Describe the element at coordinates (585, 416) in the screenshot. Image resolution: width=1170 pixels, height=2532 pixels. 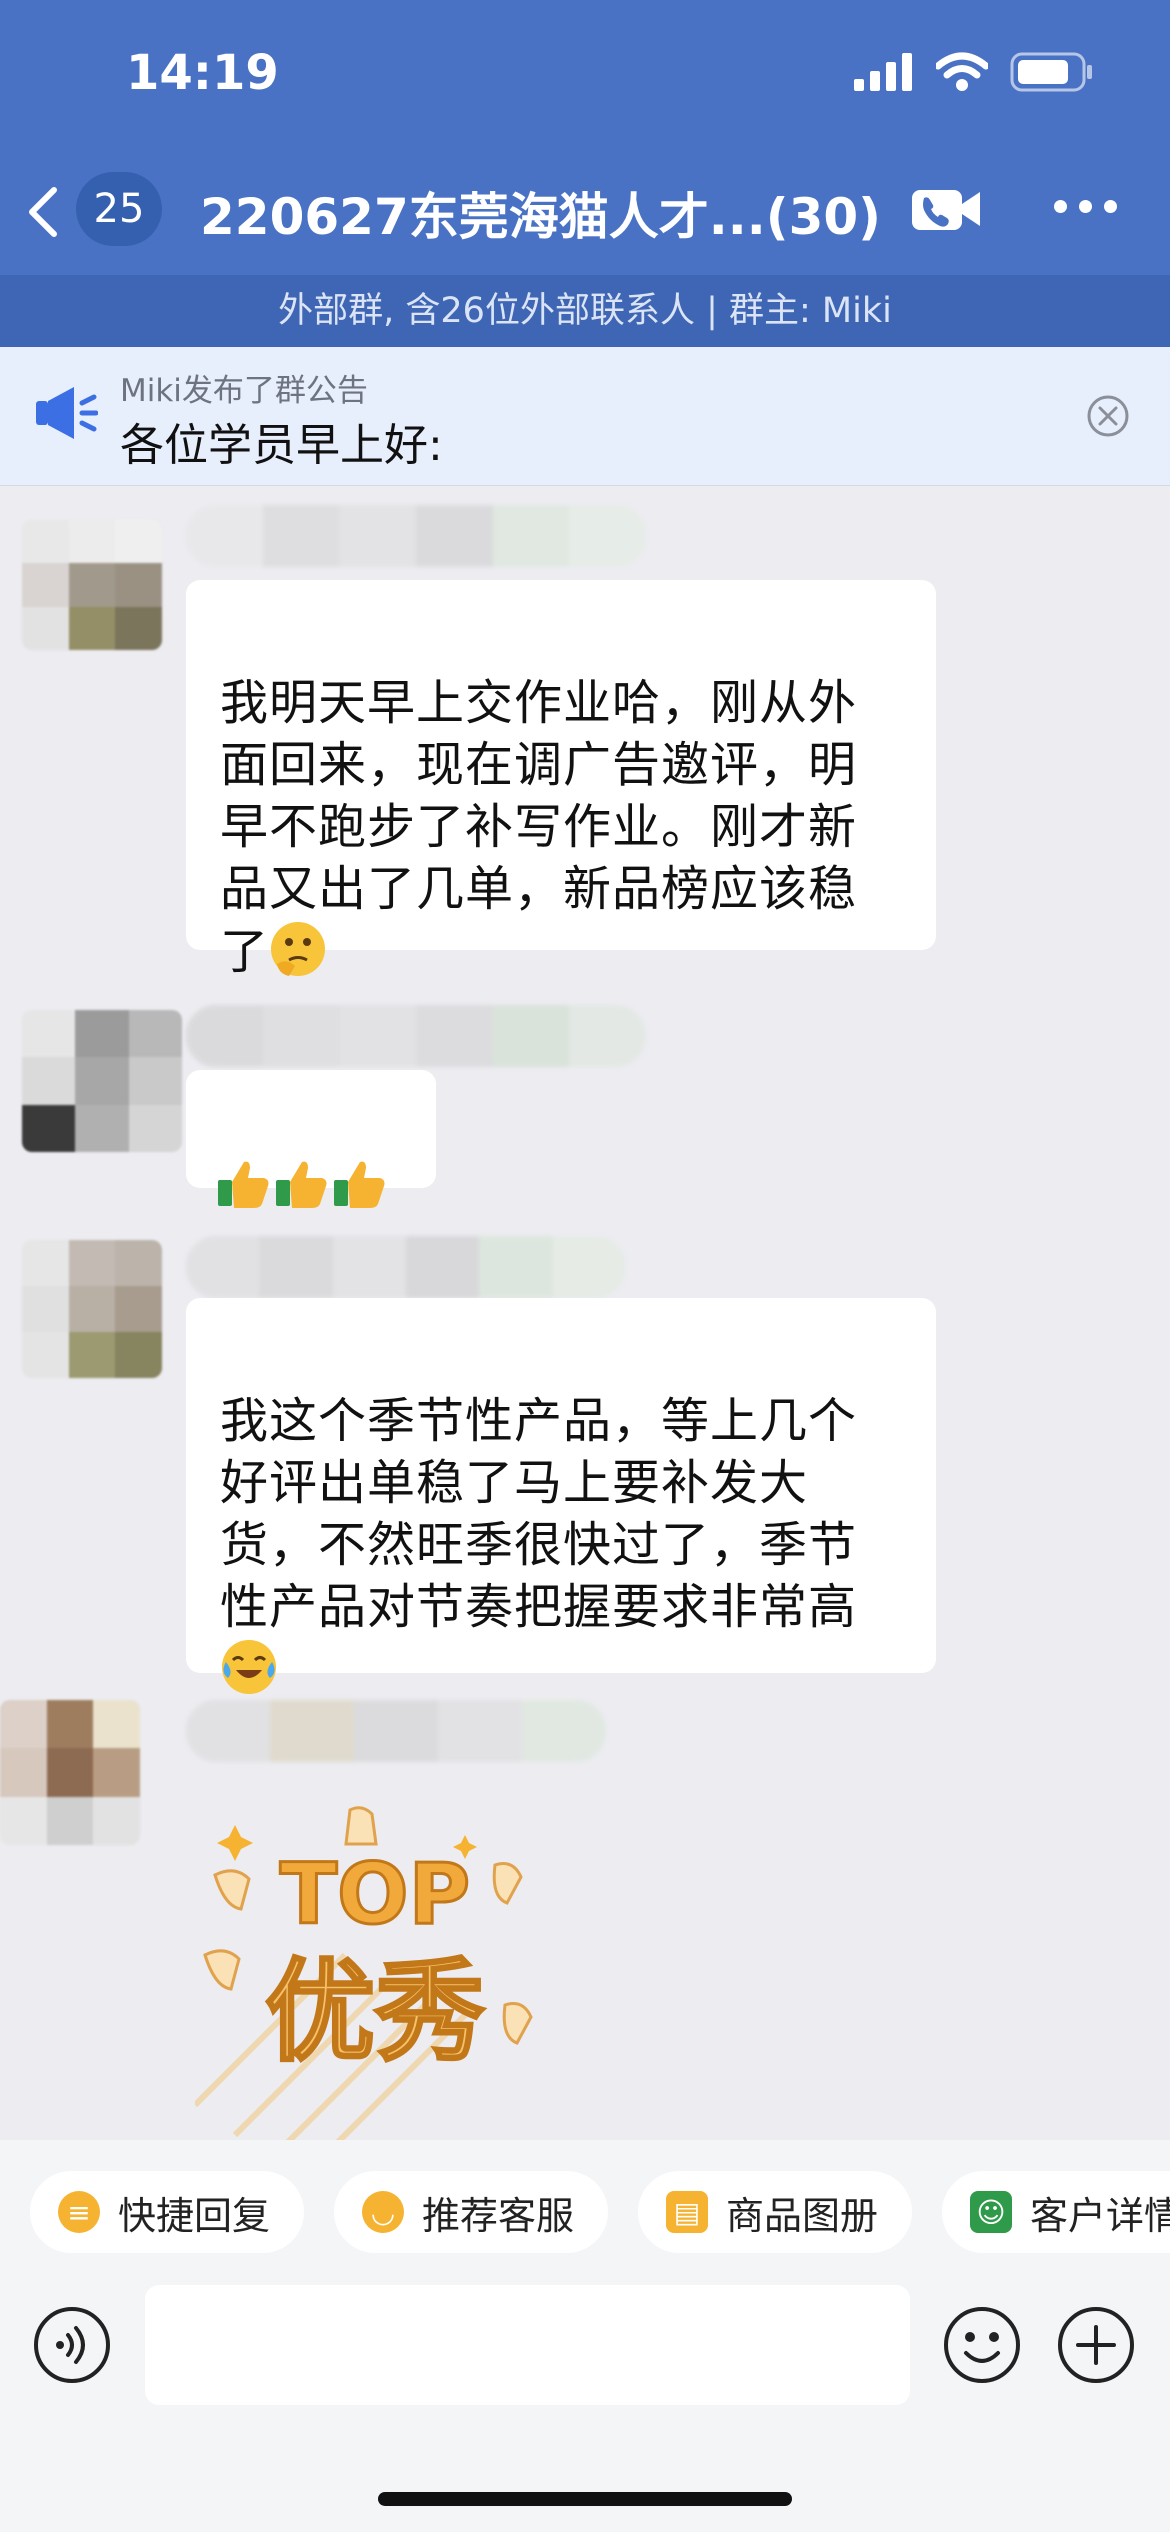
I see `group-announcement: Miki发布了群公告 各位学员早上好:` at that location.